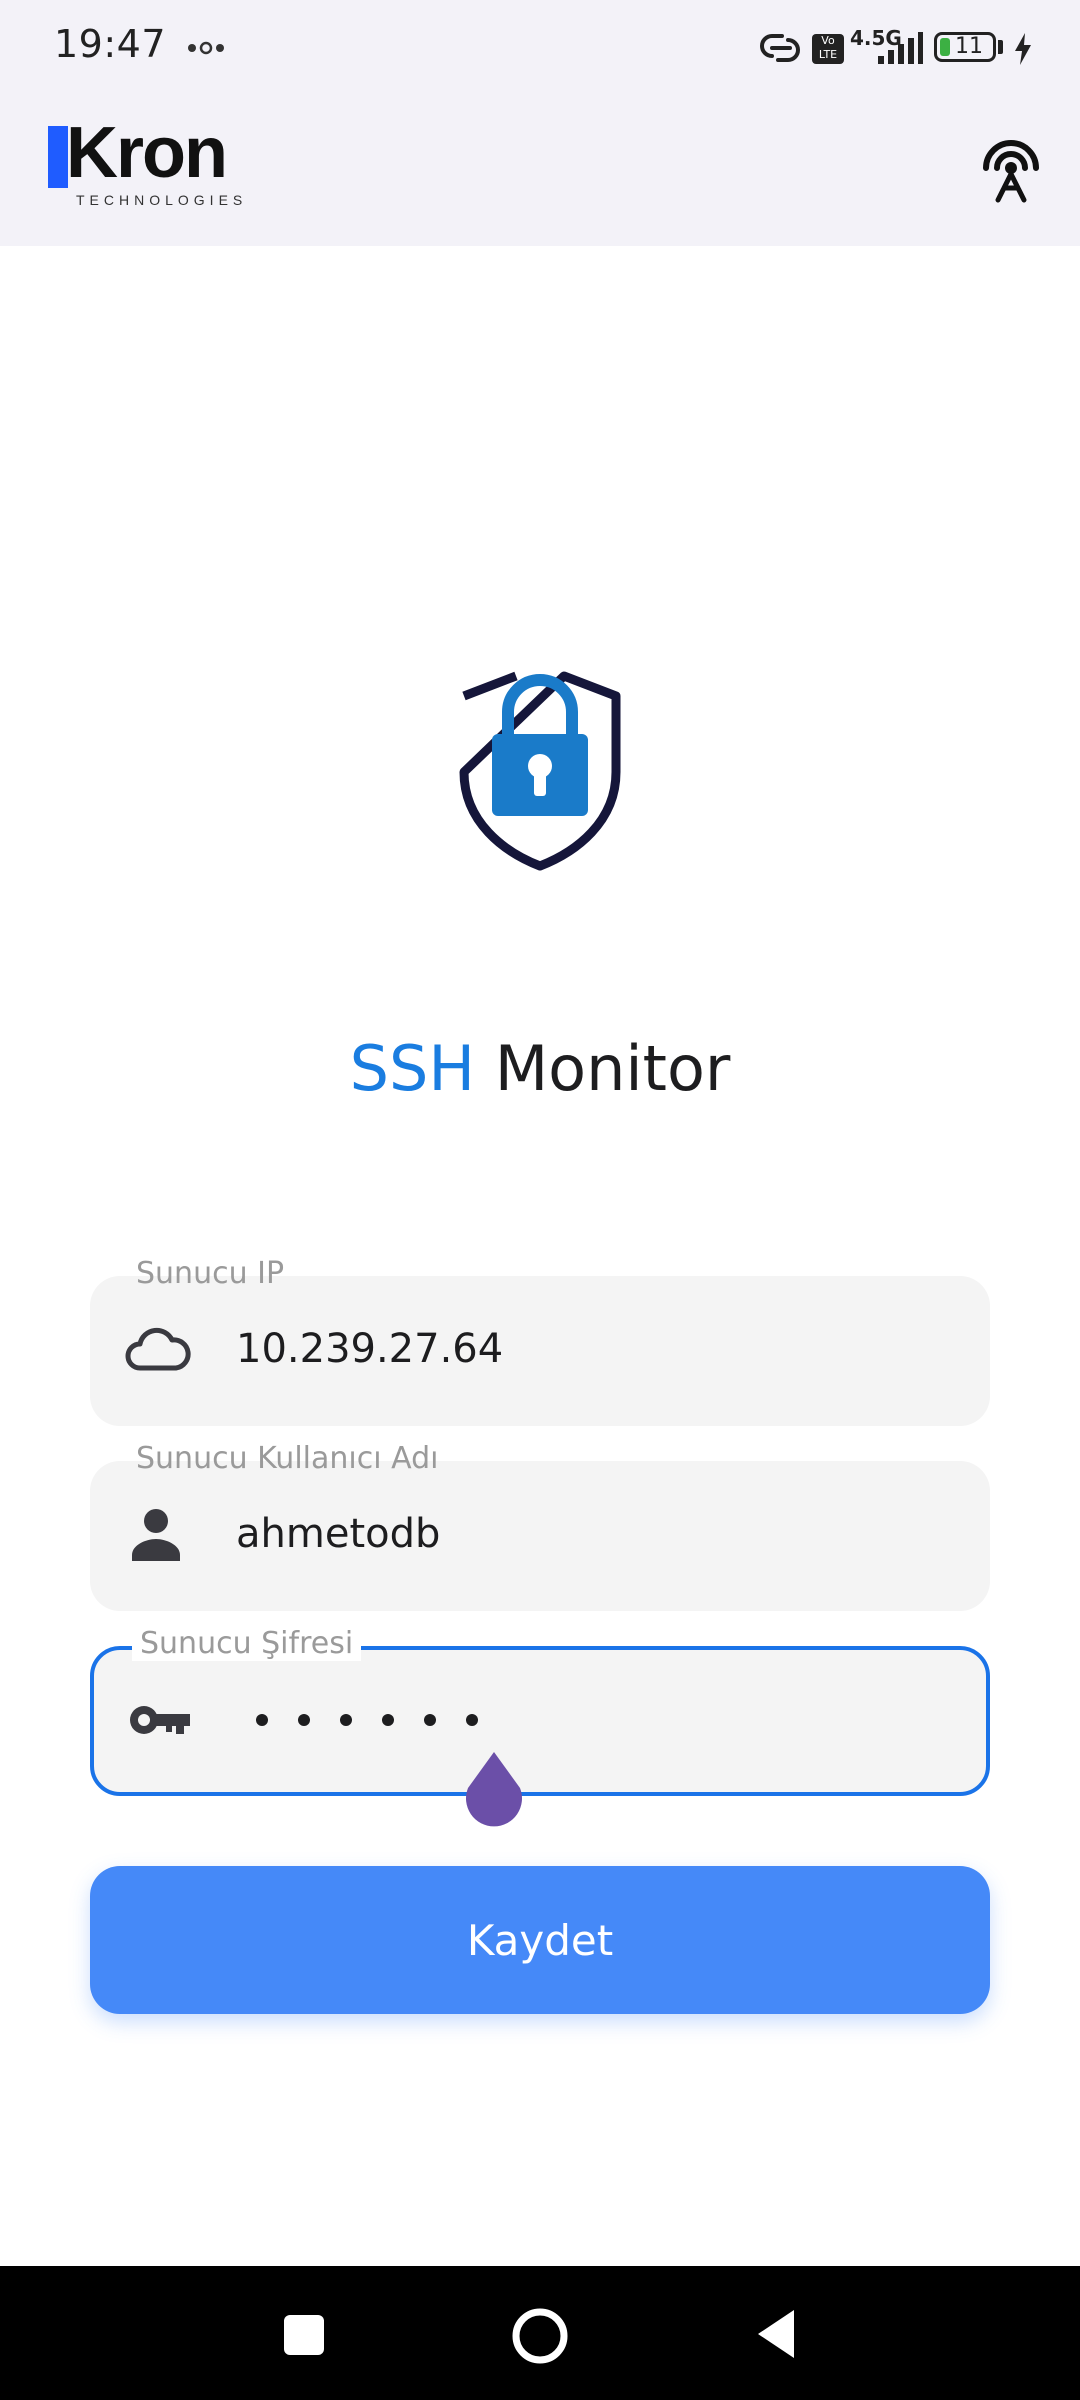 The width and height of the screenshot is (1080, 2400). I want to click on title-rest: Monitor, so click(612, 1068).